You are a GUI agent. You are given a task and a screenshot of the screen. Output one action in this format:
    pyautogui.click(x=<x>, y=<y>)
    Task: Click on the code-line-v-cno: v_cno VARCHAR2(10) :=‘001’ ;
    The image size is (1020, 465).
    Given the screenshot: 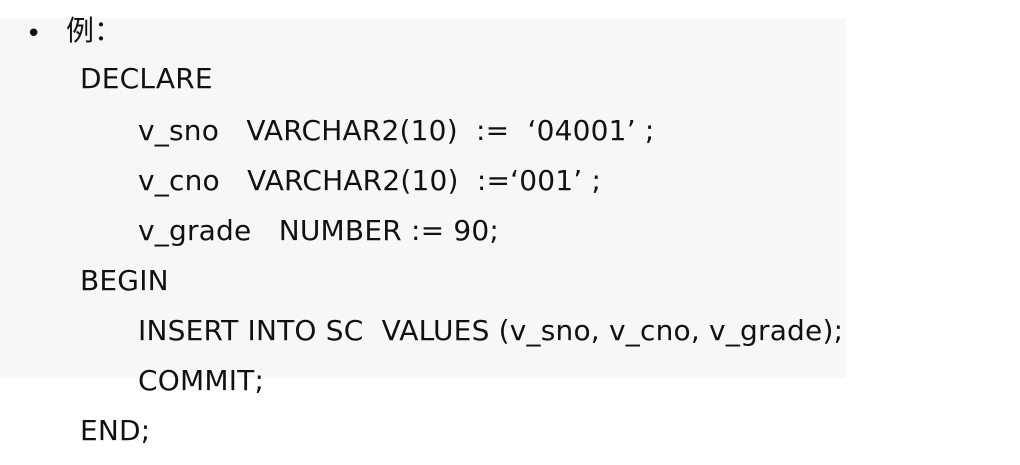 What is the action you would take?
    pyautogui.click(x=370, y=180)
    